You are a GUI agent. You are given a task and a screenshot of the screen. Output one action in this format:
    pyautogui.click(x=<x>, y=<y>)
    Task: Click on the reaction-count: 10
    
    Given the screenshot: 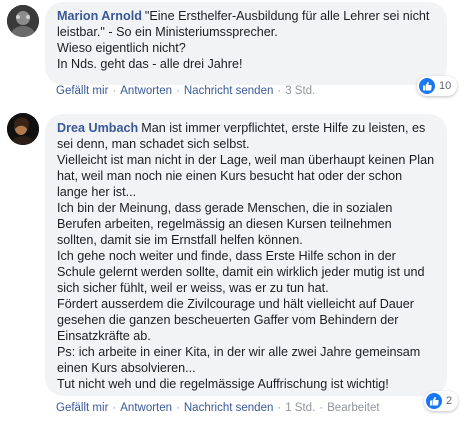 What is the action you would take?
    pyautogui.click(x=437, y=86)
    